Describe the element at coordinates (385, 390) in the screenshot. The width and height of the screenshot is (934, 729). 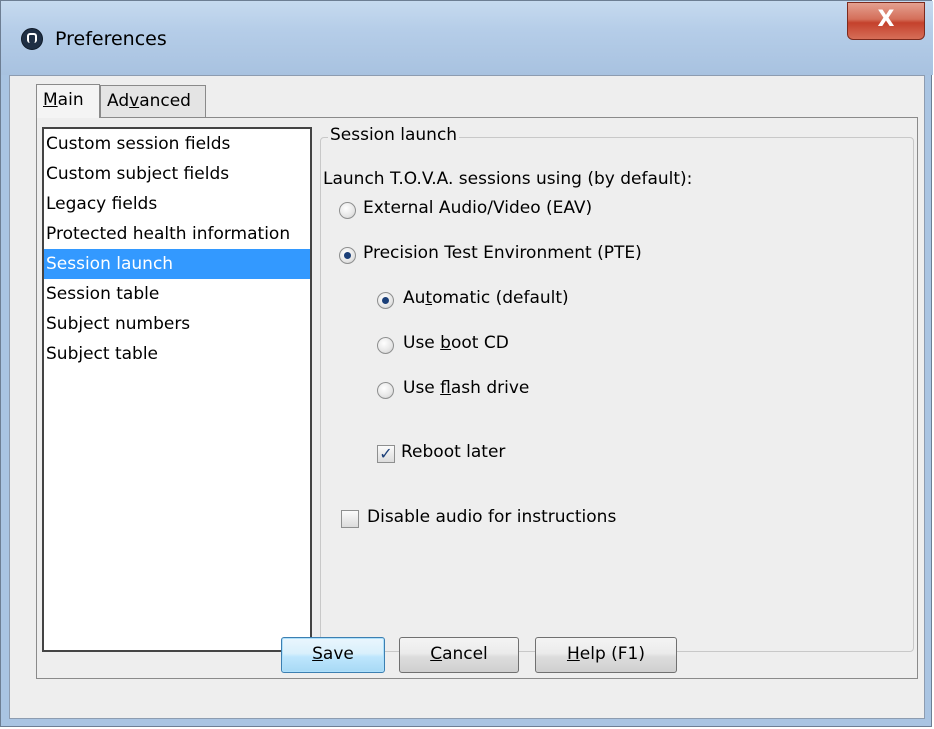
I see `flash-drive-radio` at that location.